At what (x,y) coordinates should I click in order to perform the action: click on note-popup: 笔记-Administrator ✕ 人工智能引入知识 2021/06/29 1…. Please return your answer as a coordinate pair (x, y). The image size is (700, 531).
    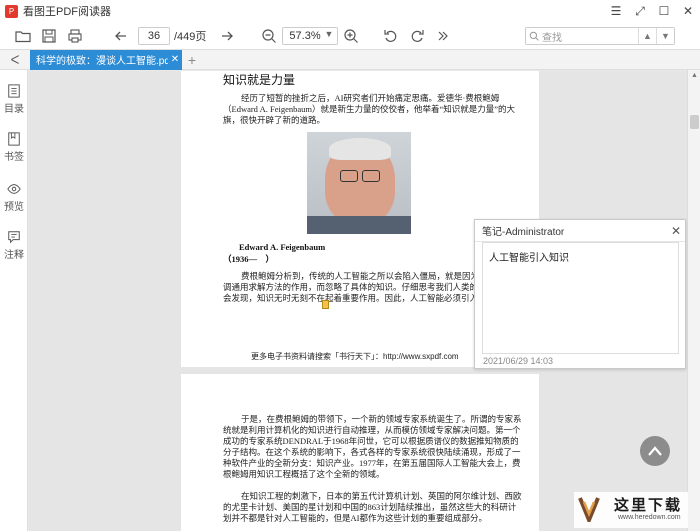
    Looking at the image, I should click on (580, 294).